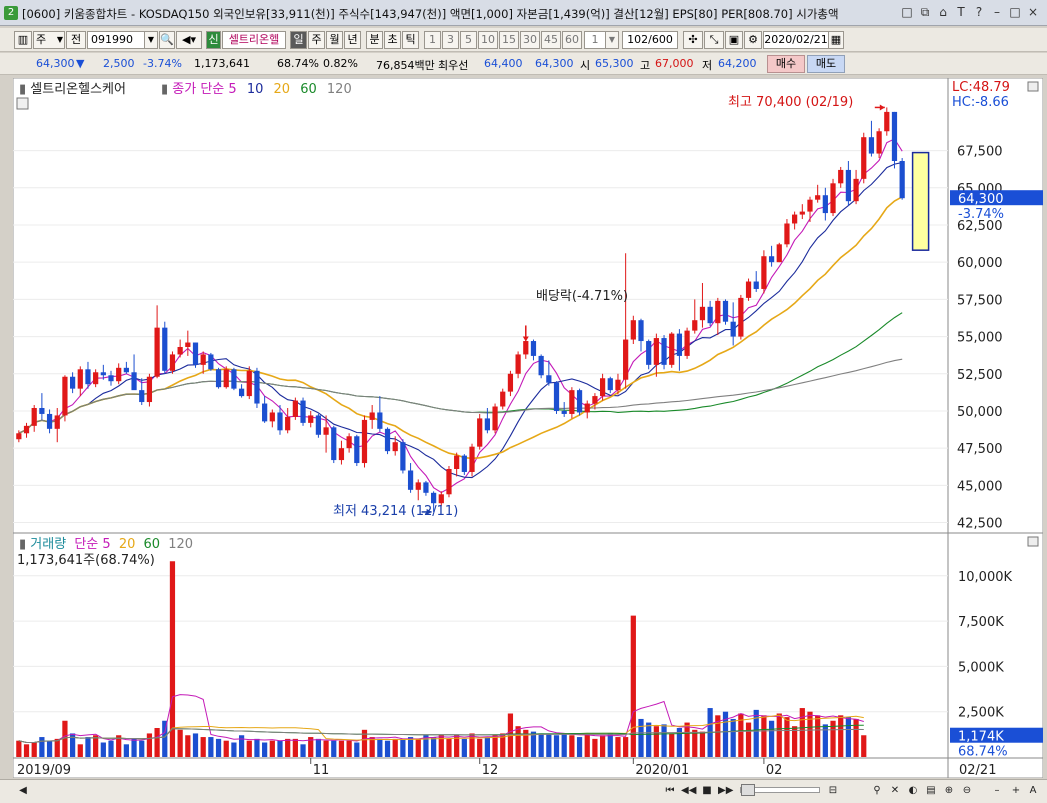 This screenshot has height=803, width=1047. What do you see at coordinates (1015, 12) in the screenshot?
I see `maximize-button: □` at bounding box center [1015, 12].